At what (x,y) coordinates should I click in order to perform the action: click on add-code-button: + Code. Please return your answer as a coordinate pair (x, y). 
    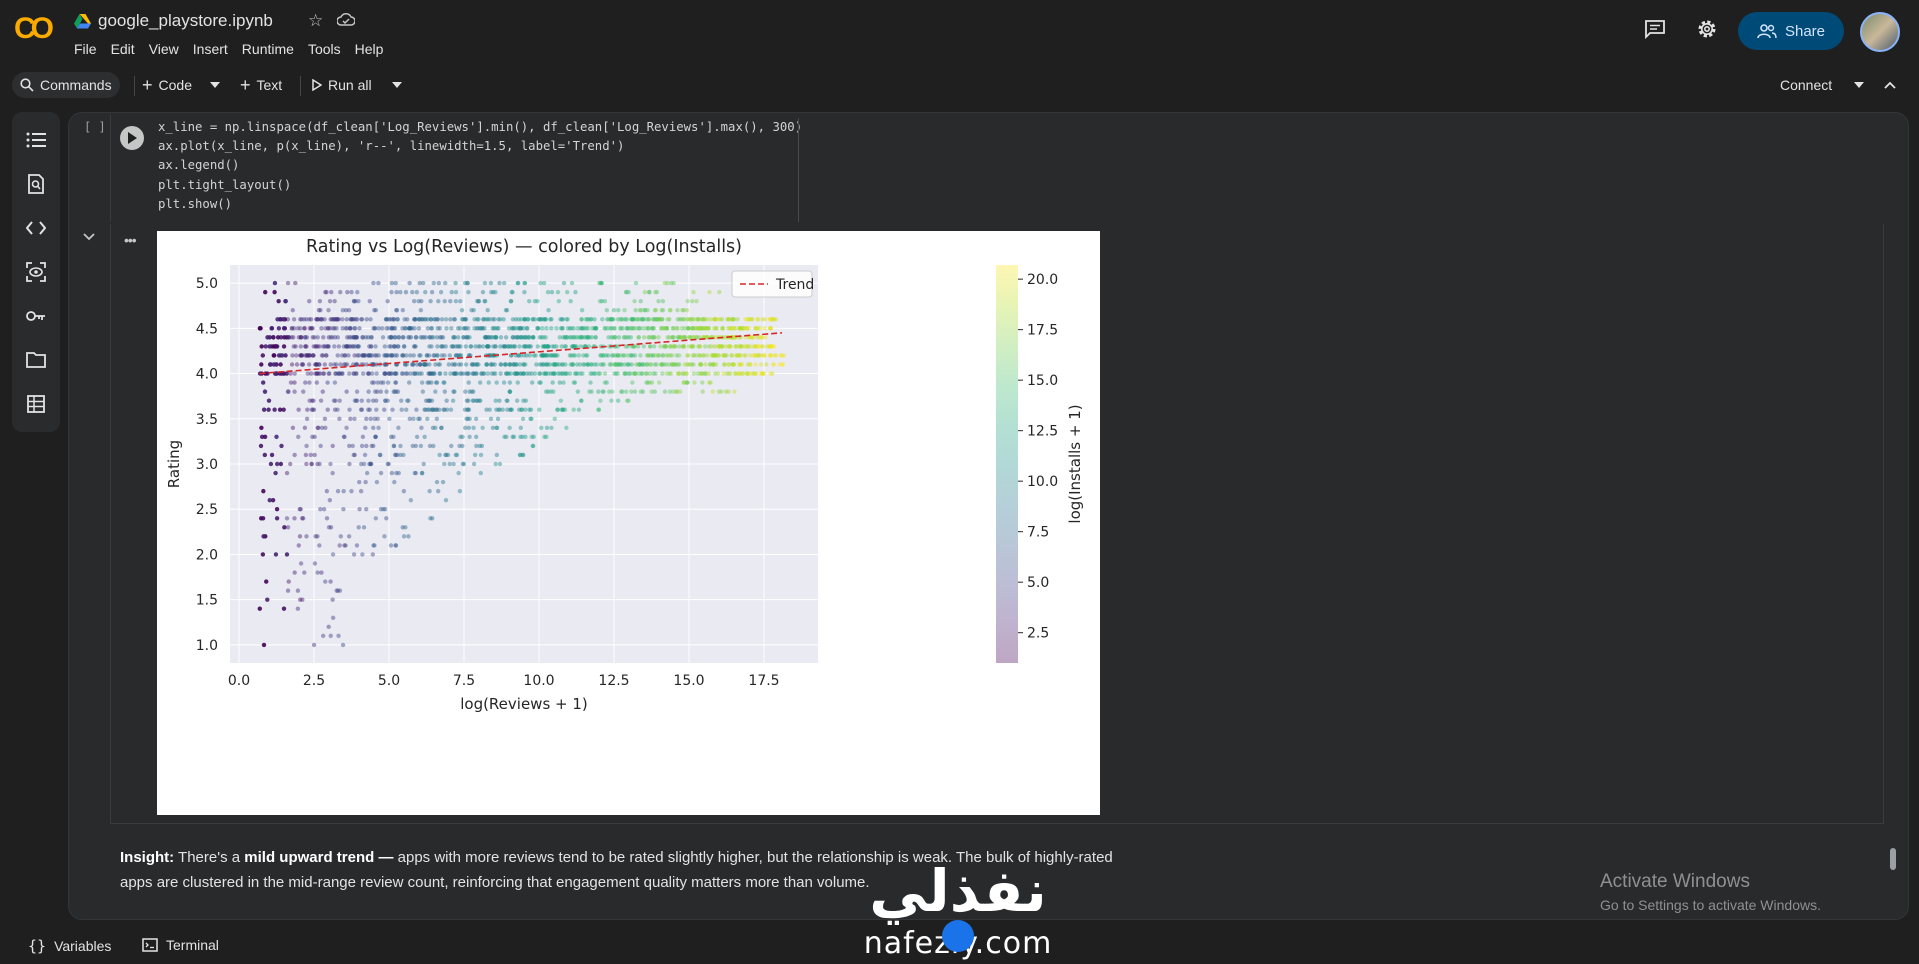
    Looking at the image, I should click on (167, 85).